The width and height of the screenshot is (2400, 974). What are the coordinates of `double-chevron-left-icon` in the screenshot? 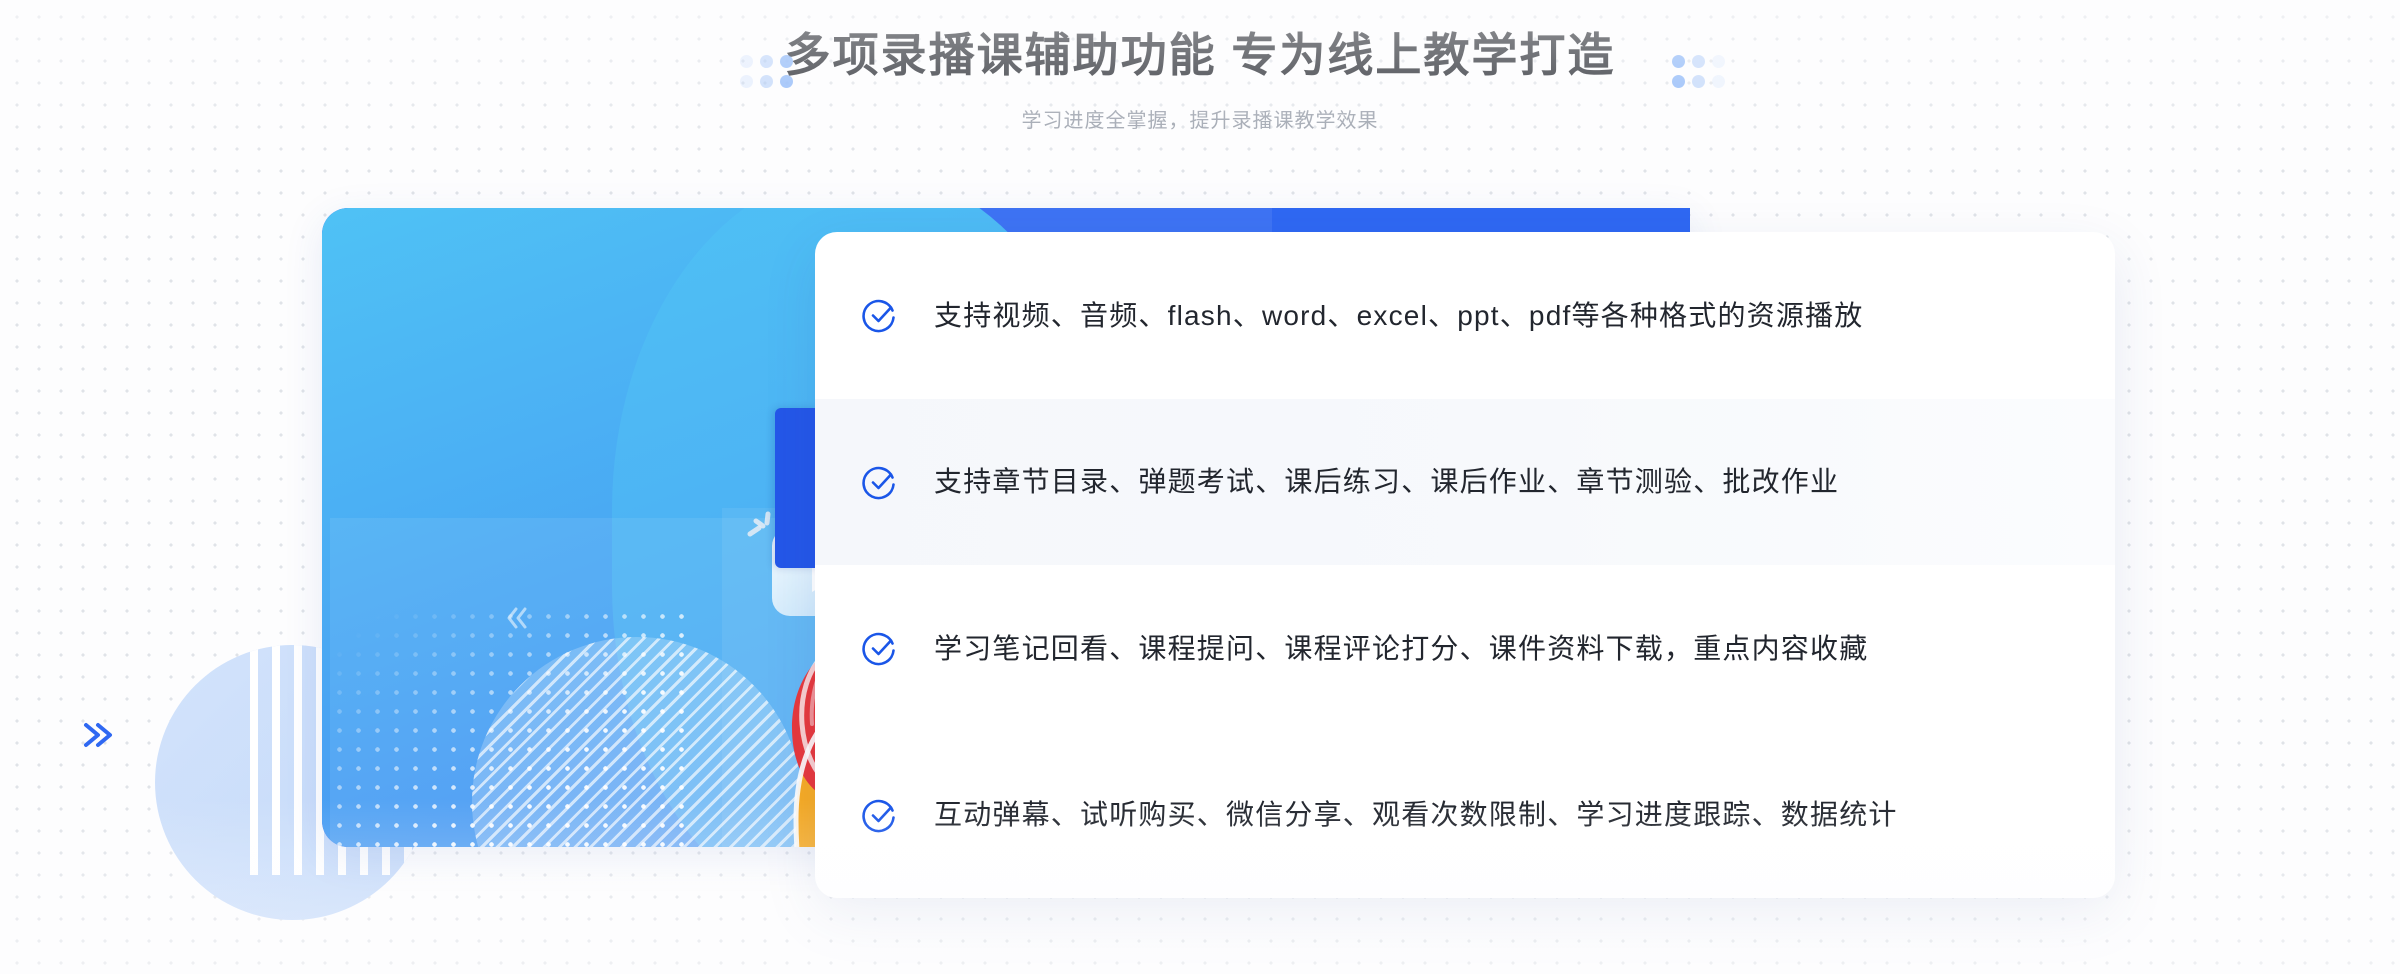 It's located at (99, 735).